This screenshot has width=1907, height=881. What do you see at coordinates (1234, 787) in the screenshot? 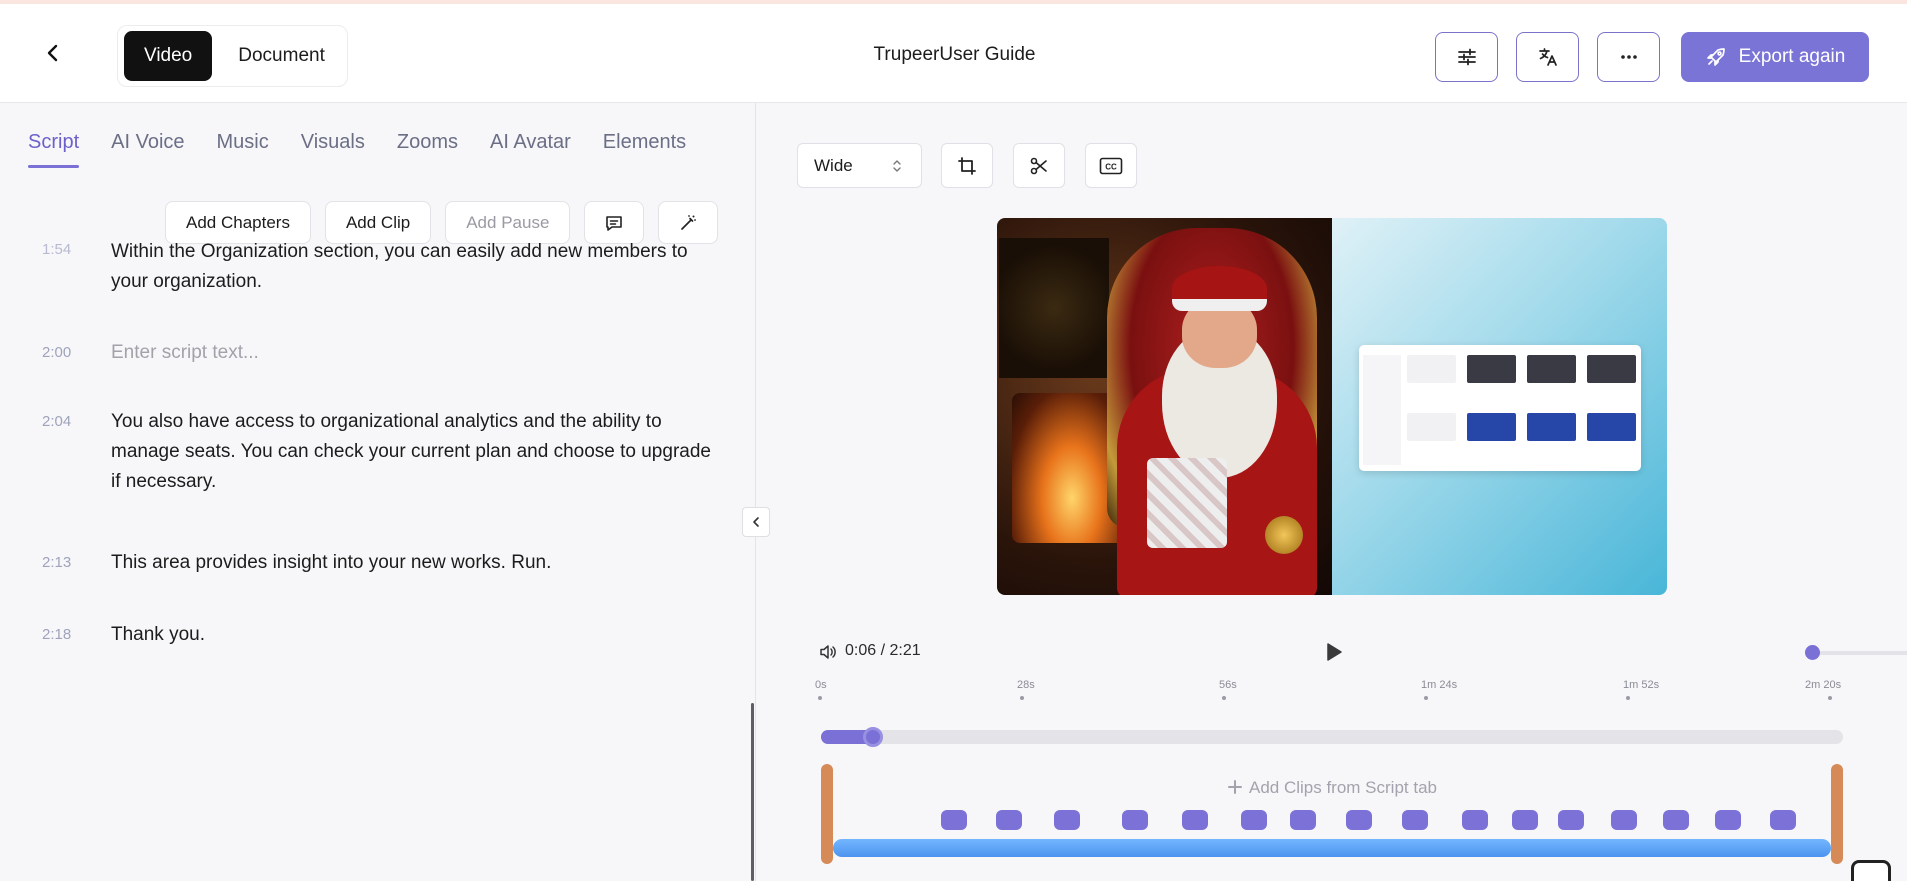
I see `plus-icon` at bounding box center [1234, 787].